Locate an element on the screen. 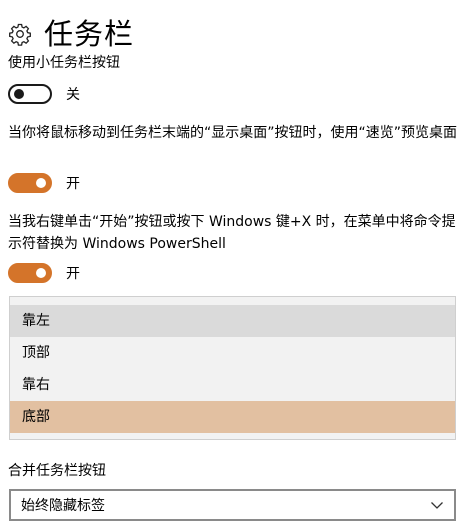  dropdown-option-bottom: 底部 is located at coordinates (232, 417).